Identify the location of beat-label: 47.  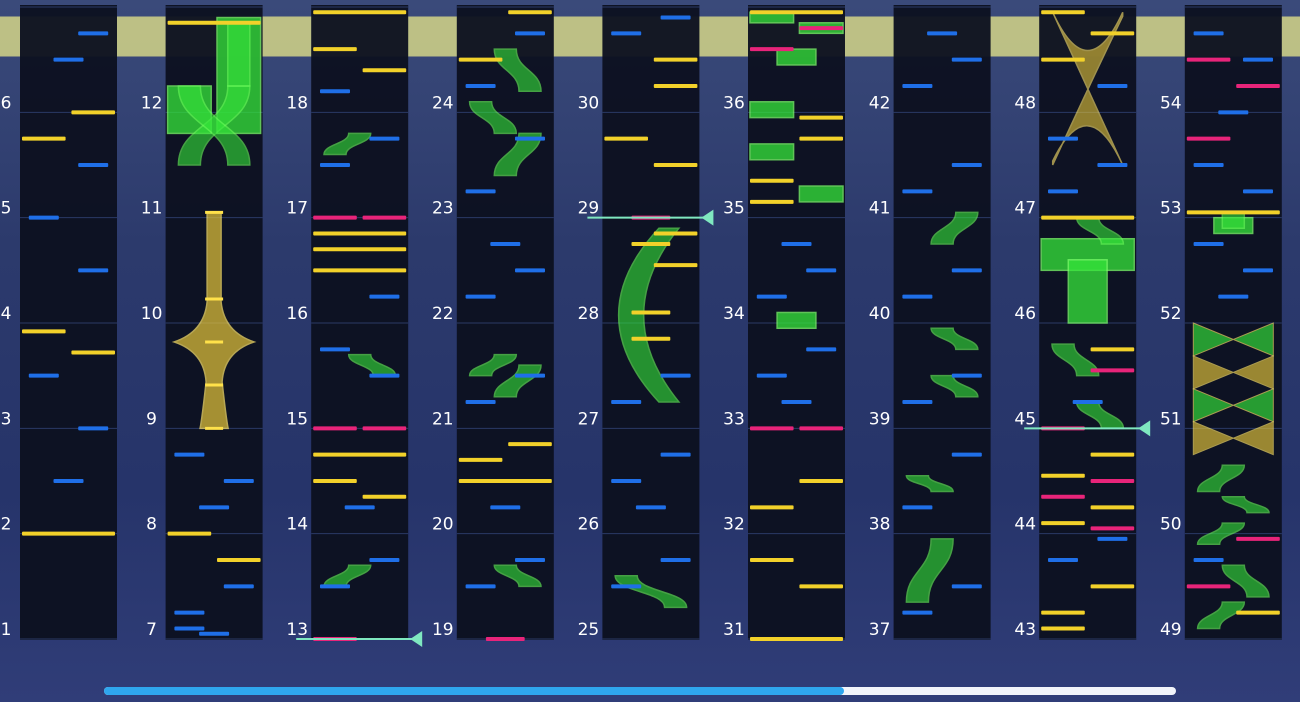
(1025, 209).